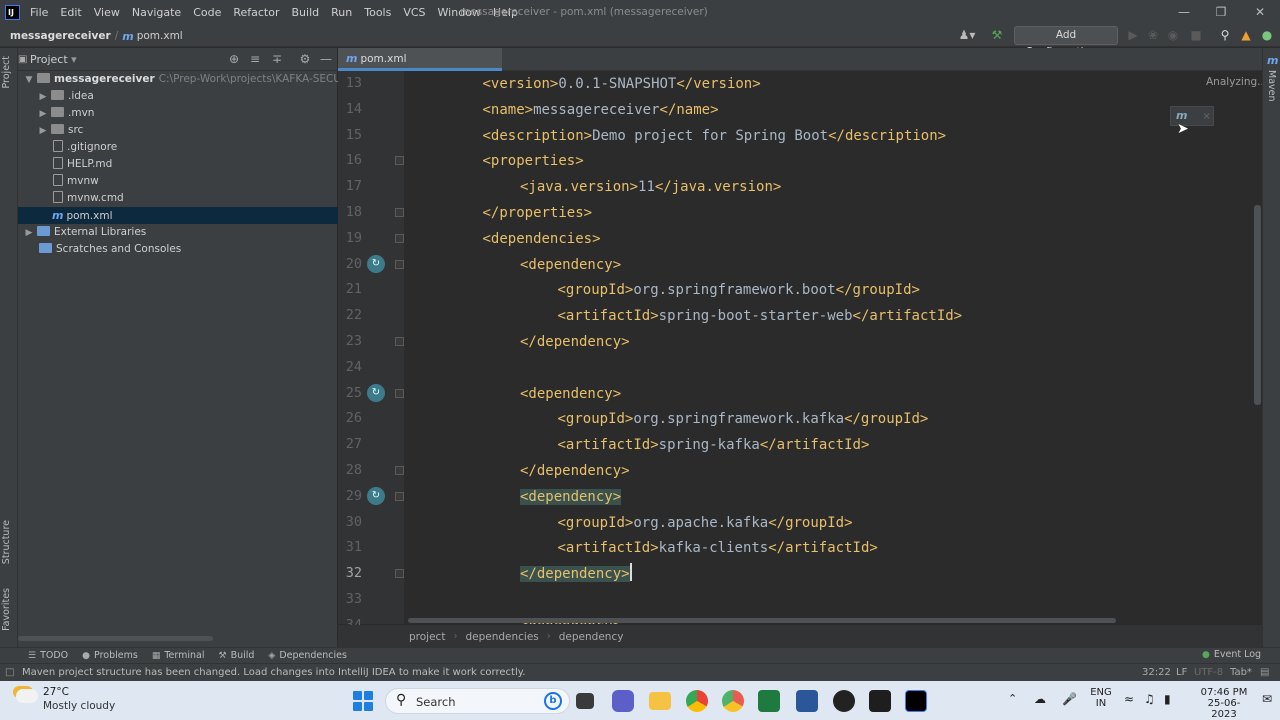  Describe the element at coordinates (553, 701) in the screenshot. I see `bing-icon: b` at that location.